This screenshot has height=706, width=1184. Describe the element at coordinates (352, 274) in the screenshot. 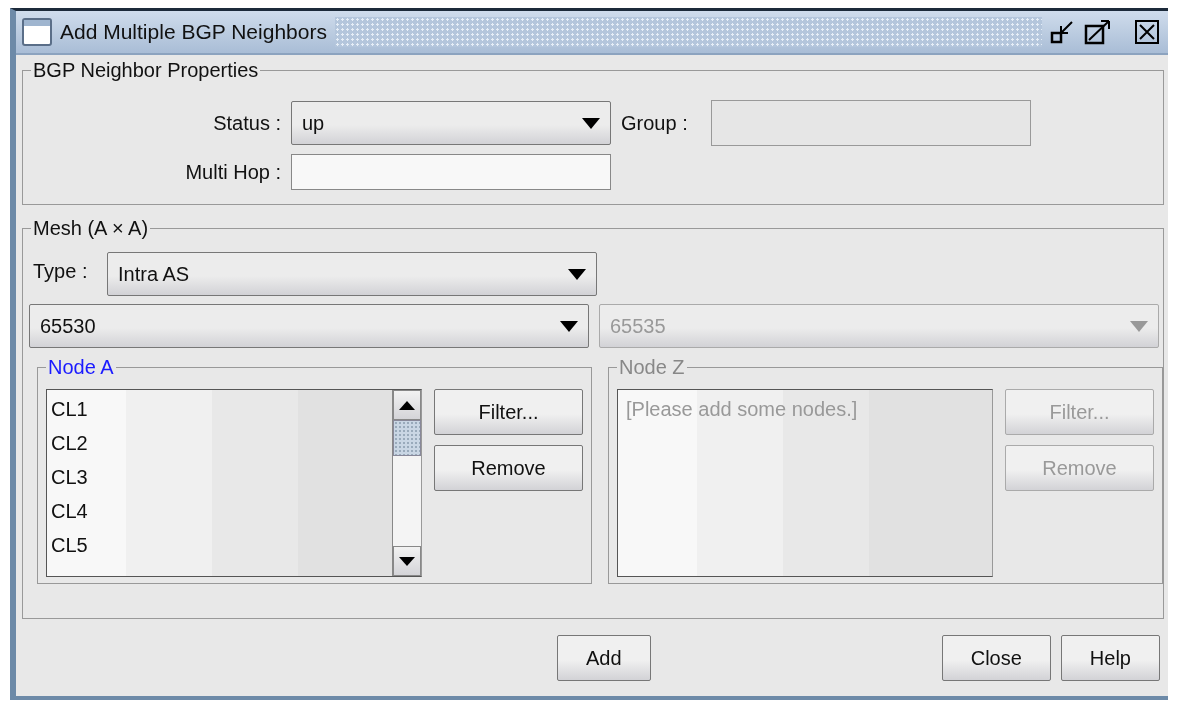

I see `type-dropdown: Intra AS` at that location.